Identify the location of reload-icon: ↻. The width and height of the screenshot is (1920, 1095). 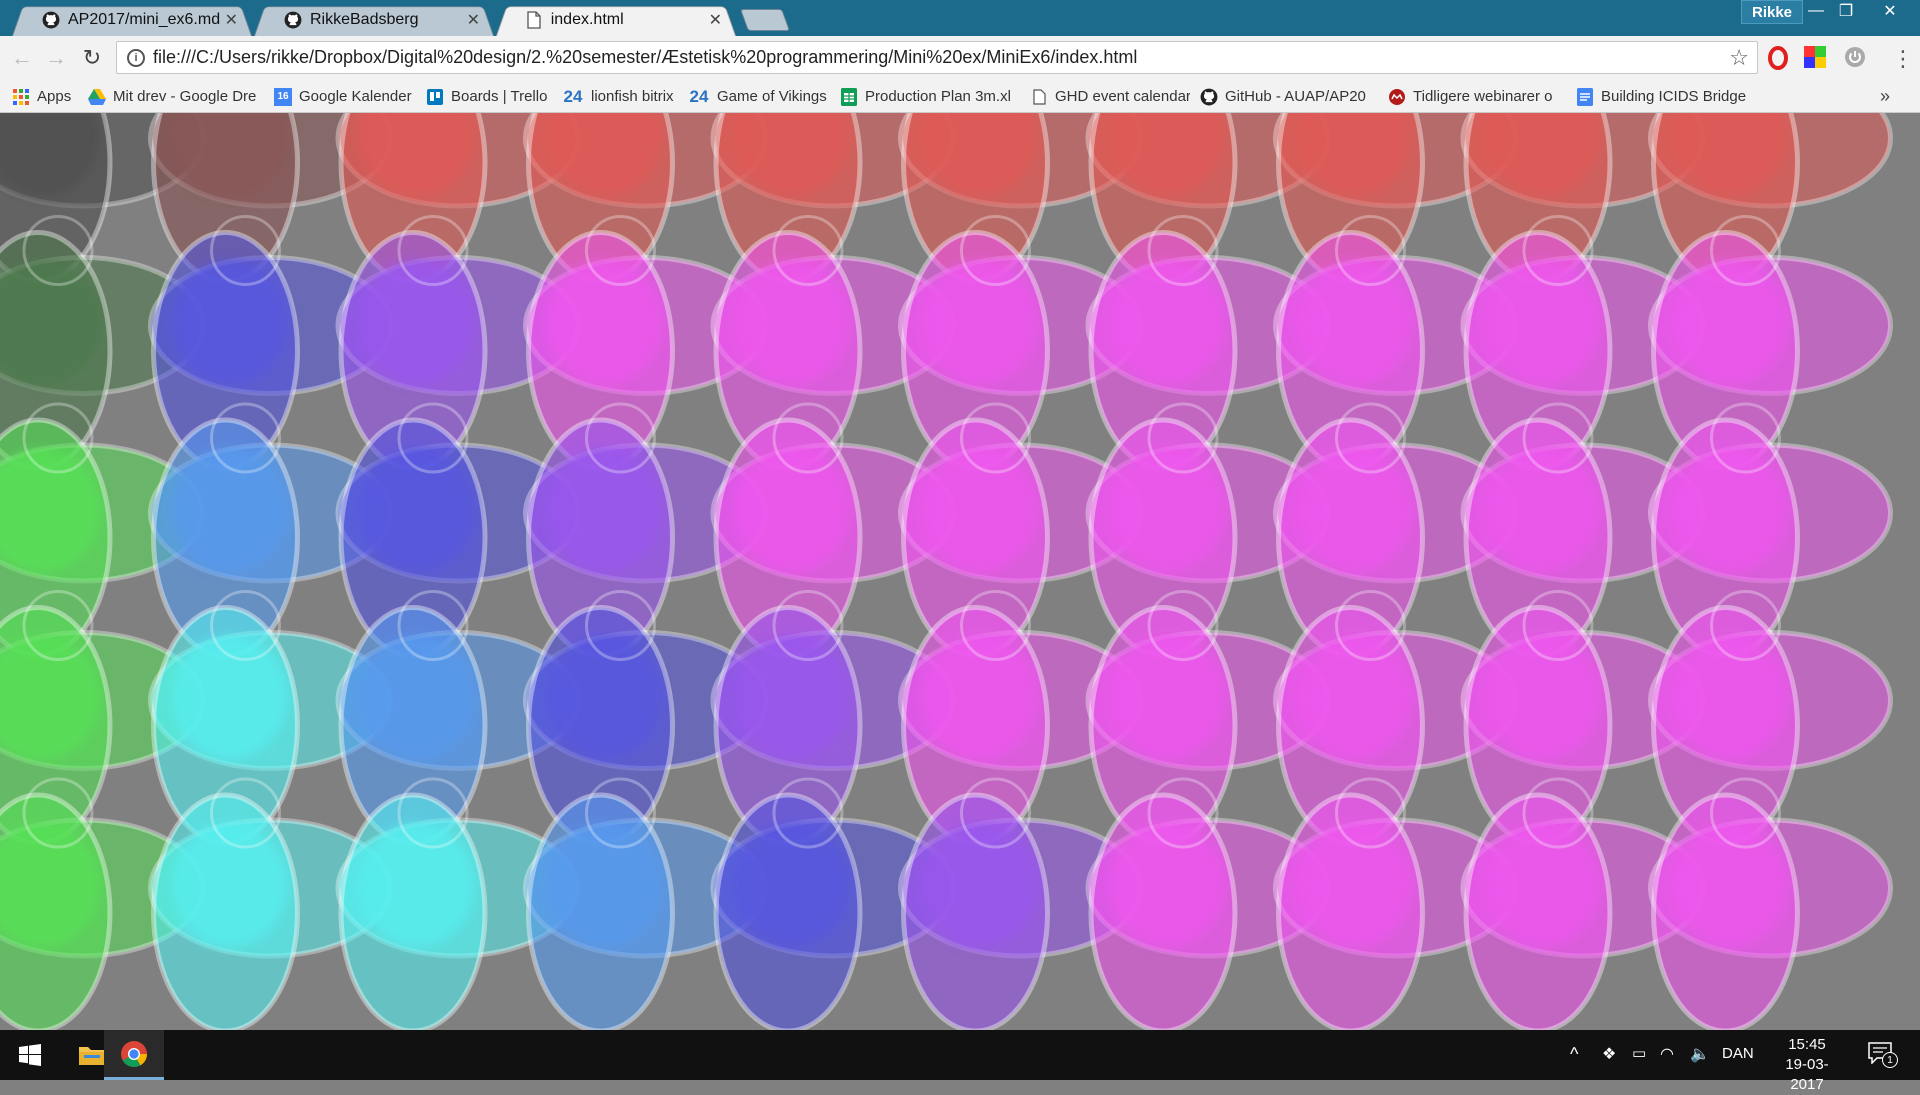
(92, 57).